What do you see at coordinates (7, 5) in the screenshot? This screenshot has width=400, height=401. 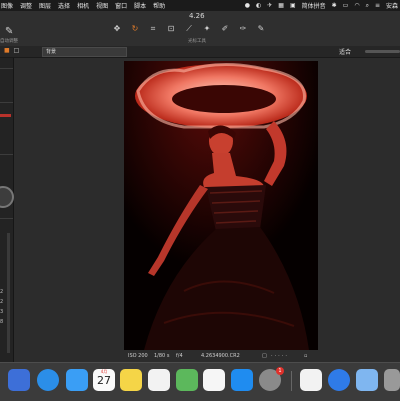 I see `menu-image: 图像` at bounding box center [7, 5].